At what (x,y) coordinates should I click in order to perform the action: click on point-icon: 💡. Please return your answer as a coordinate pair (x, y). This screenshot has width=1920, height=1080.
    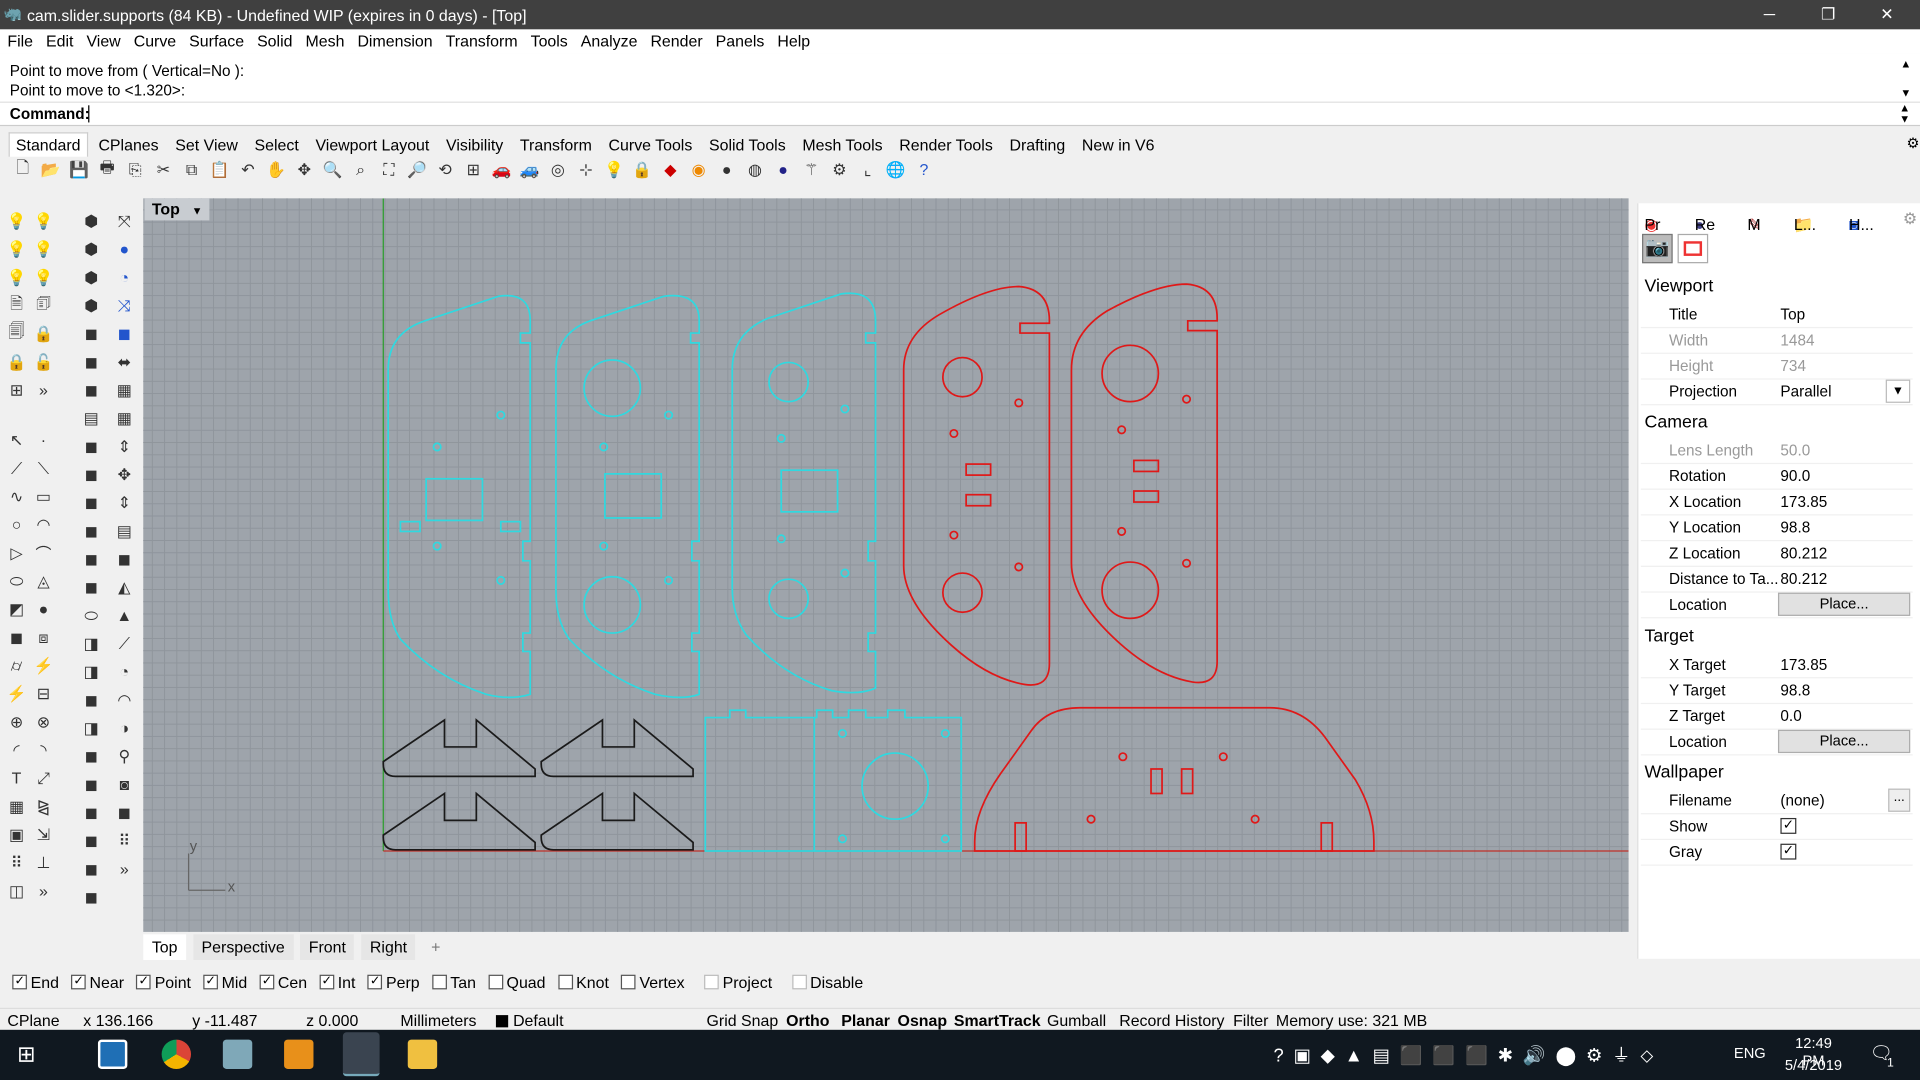
    Looking at the image, I should click on (17, 221).